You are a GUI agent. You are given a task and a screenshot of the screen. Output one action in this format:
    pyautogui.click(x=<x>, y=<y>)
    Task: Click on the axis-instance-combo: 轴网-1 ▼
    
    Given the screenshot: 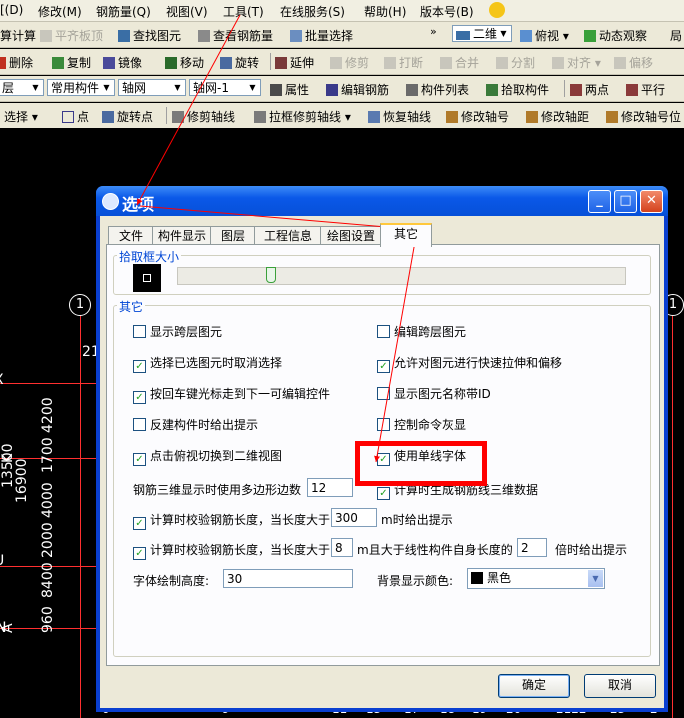 What is the action you would take?
    pyautogui.click(x=225, y=87)
    